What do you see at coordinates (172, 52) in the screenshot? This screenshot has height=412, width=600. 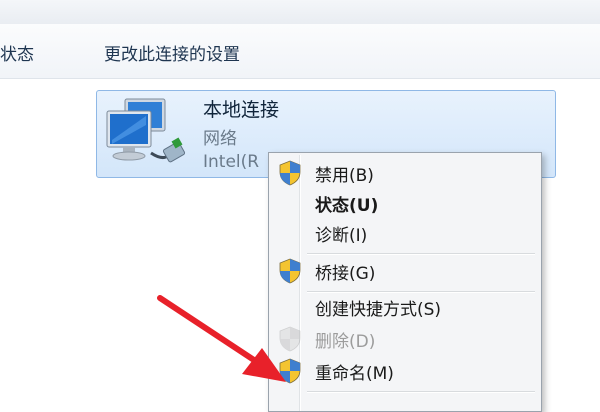 I see `change-settings-command: 更改此连接的设置` at bounding box center [172, 52].